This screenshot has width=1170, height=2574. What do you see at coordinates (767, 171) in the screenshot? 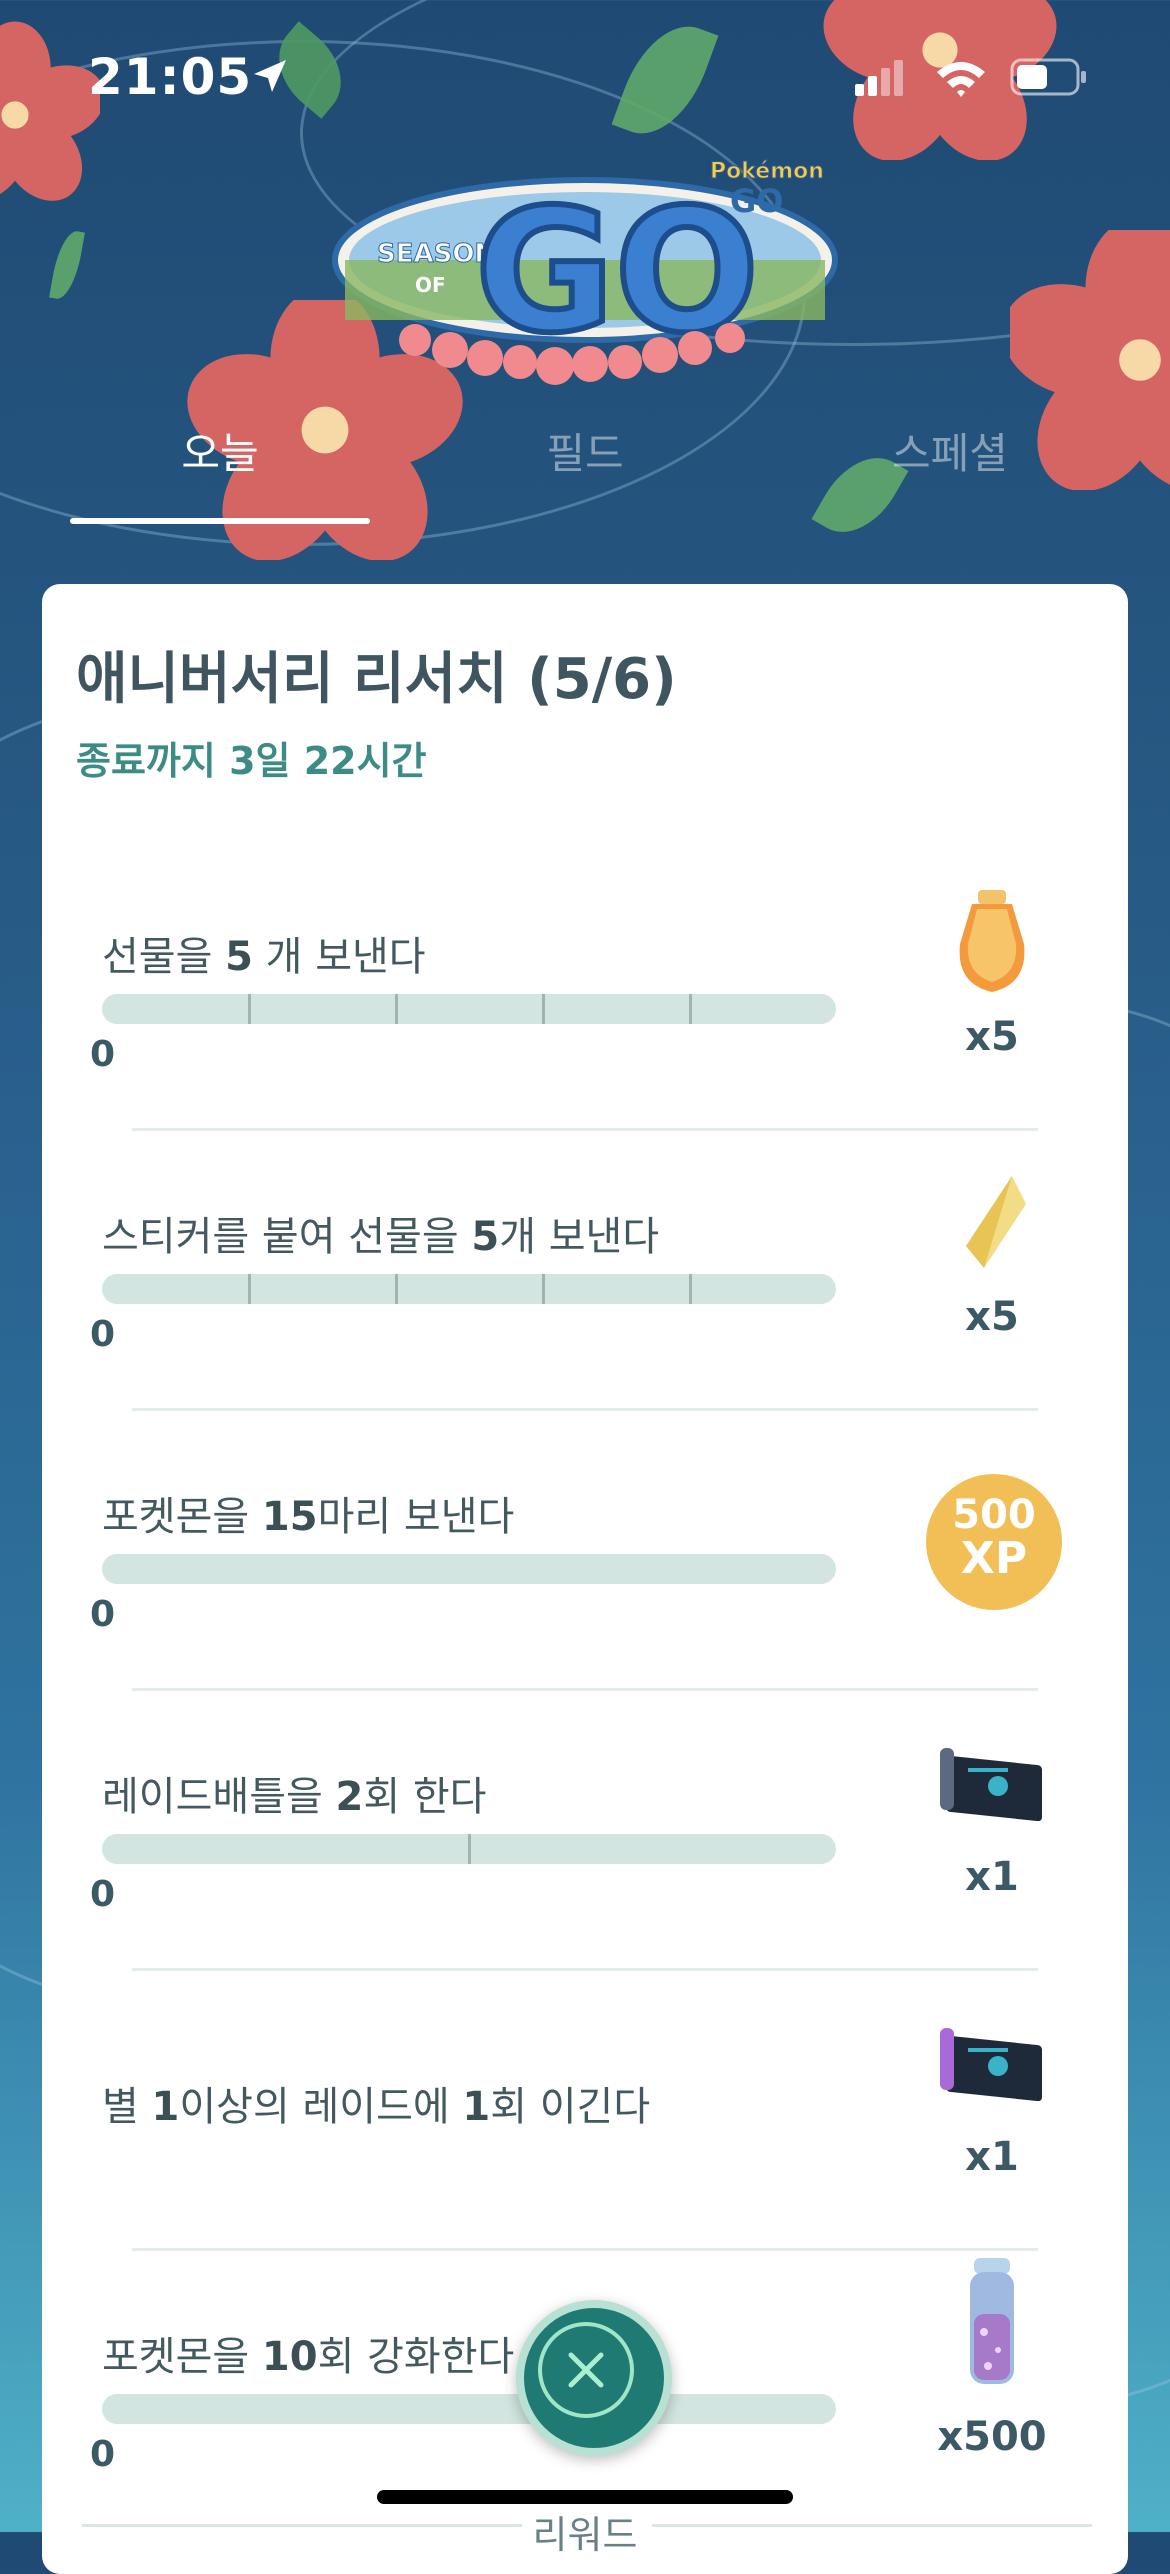
I see `logo-brand-text: Pokémon` at bounding box center [767, 171].